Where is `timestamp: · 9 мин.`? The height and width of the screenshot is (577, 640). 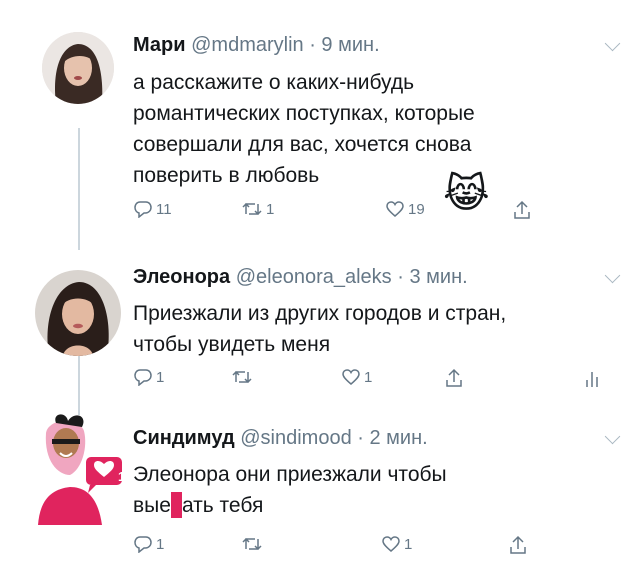
timestamp: · 9 мин. is located at coordinates (344, 45).